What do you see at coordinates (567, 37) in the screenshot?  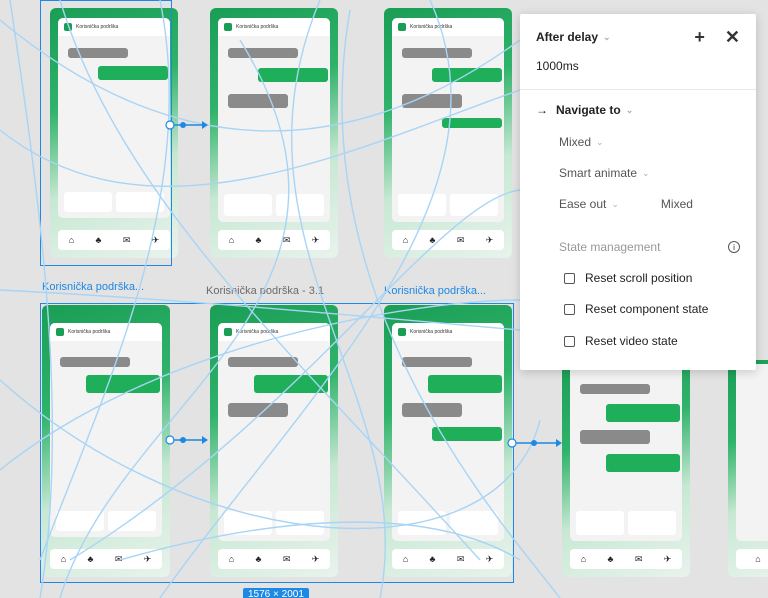 I see `trigger-select: After delay` at bounding box center [567, 37].